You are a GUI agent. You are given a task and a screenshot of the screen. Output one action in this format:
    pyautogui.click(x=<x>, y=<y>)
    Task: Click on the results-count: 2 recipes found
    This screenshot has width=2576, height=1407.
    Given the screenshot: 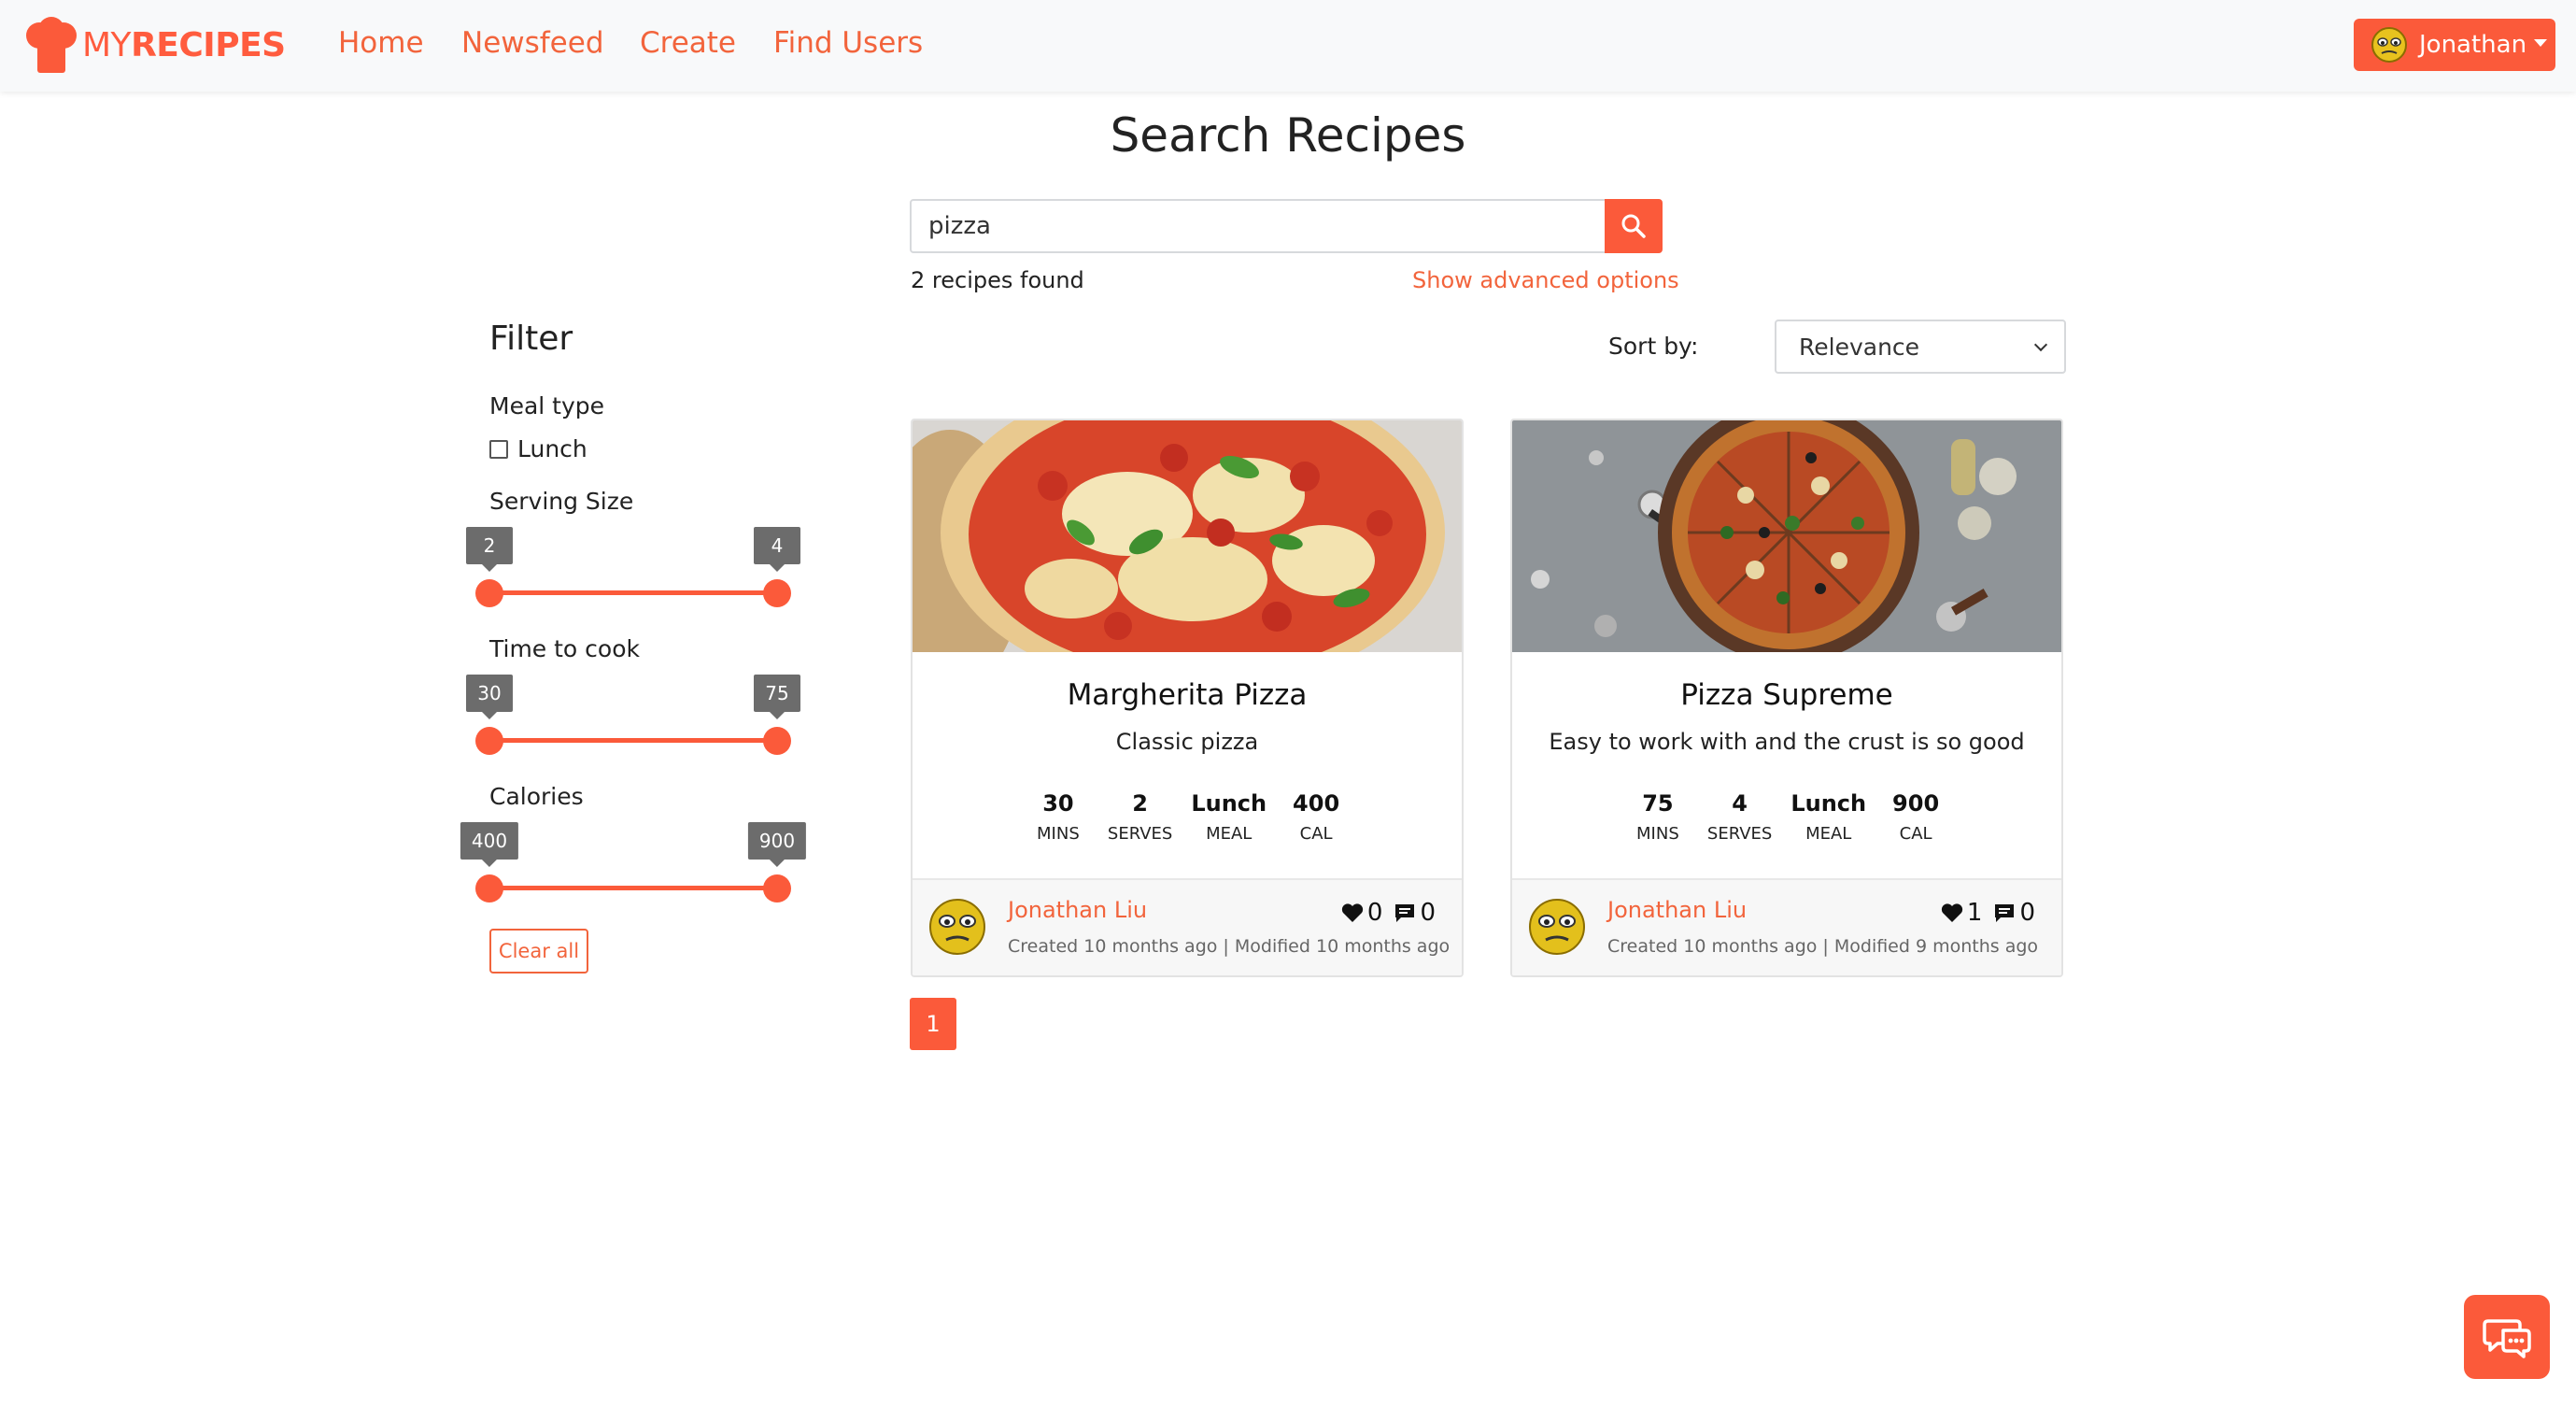 What is the action you would take?
    pyautogui.click(x=997, y=280)
    